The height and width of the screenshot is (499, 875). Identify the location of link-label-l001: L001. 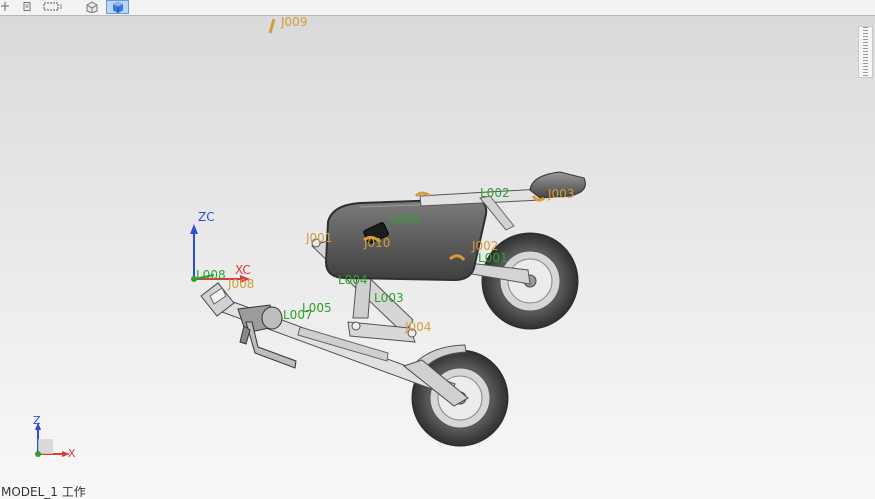
(493, 258).